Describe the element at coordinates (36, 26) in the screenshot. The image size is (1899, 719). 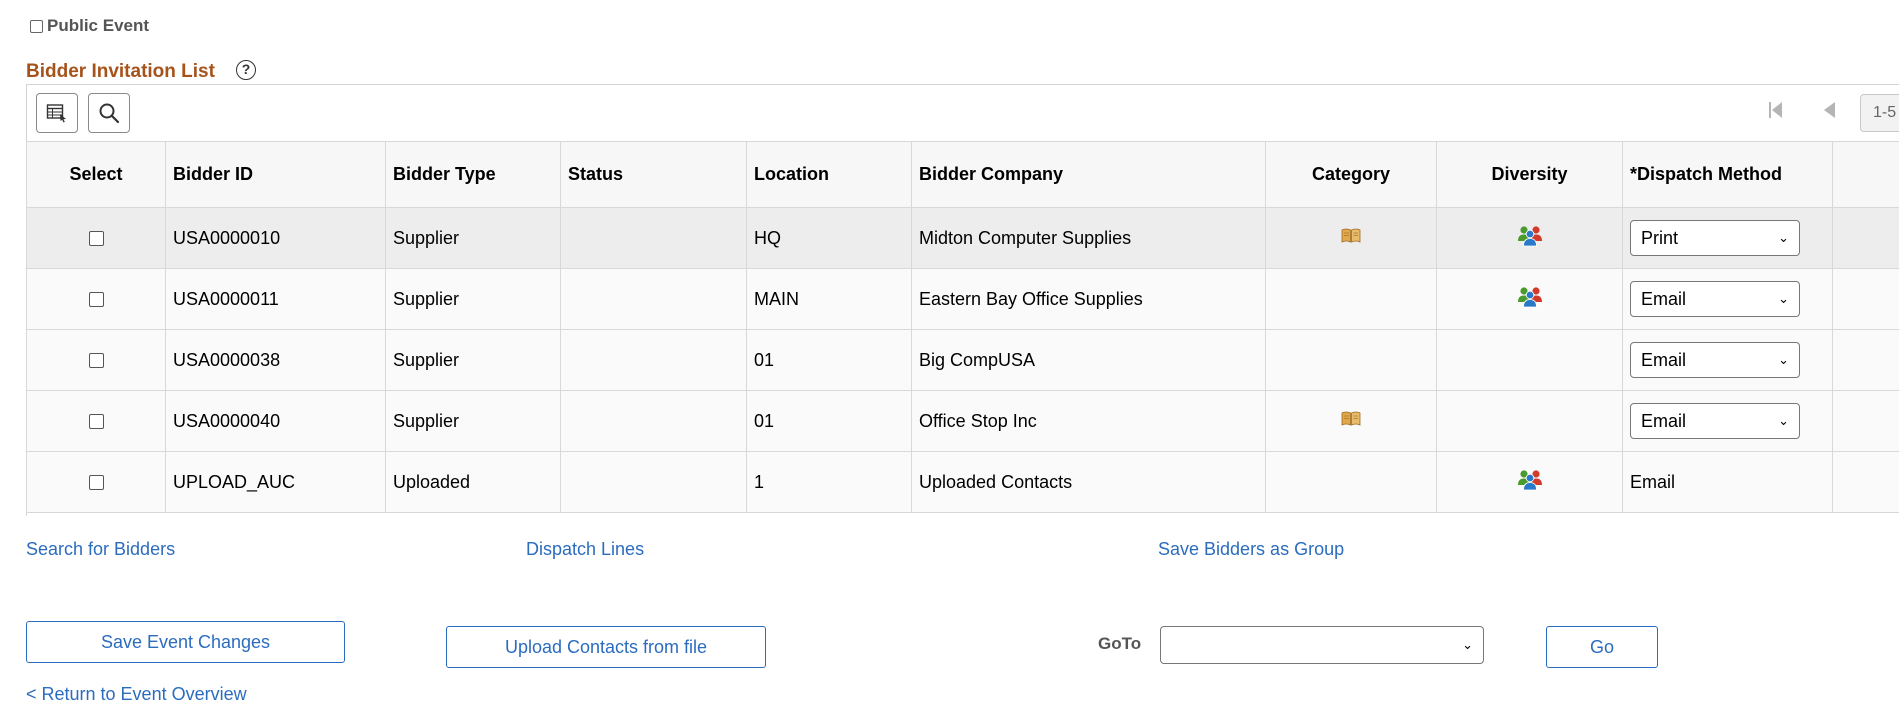
I see `public-event-checkbox-box` at that location.